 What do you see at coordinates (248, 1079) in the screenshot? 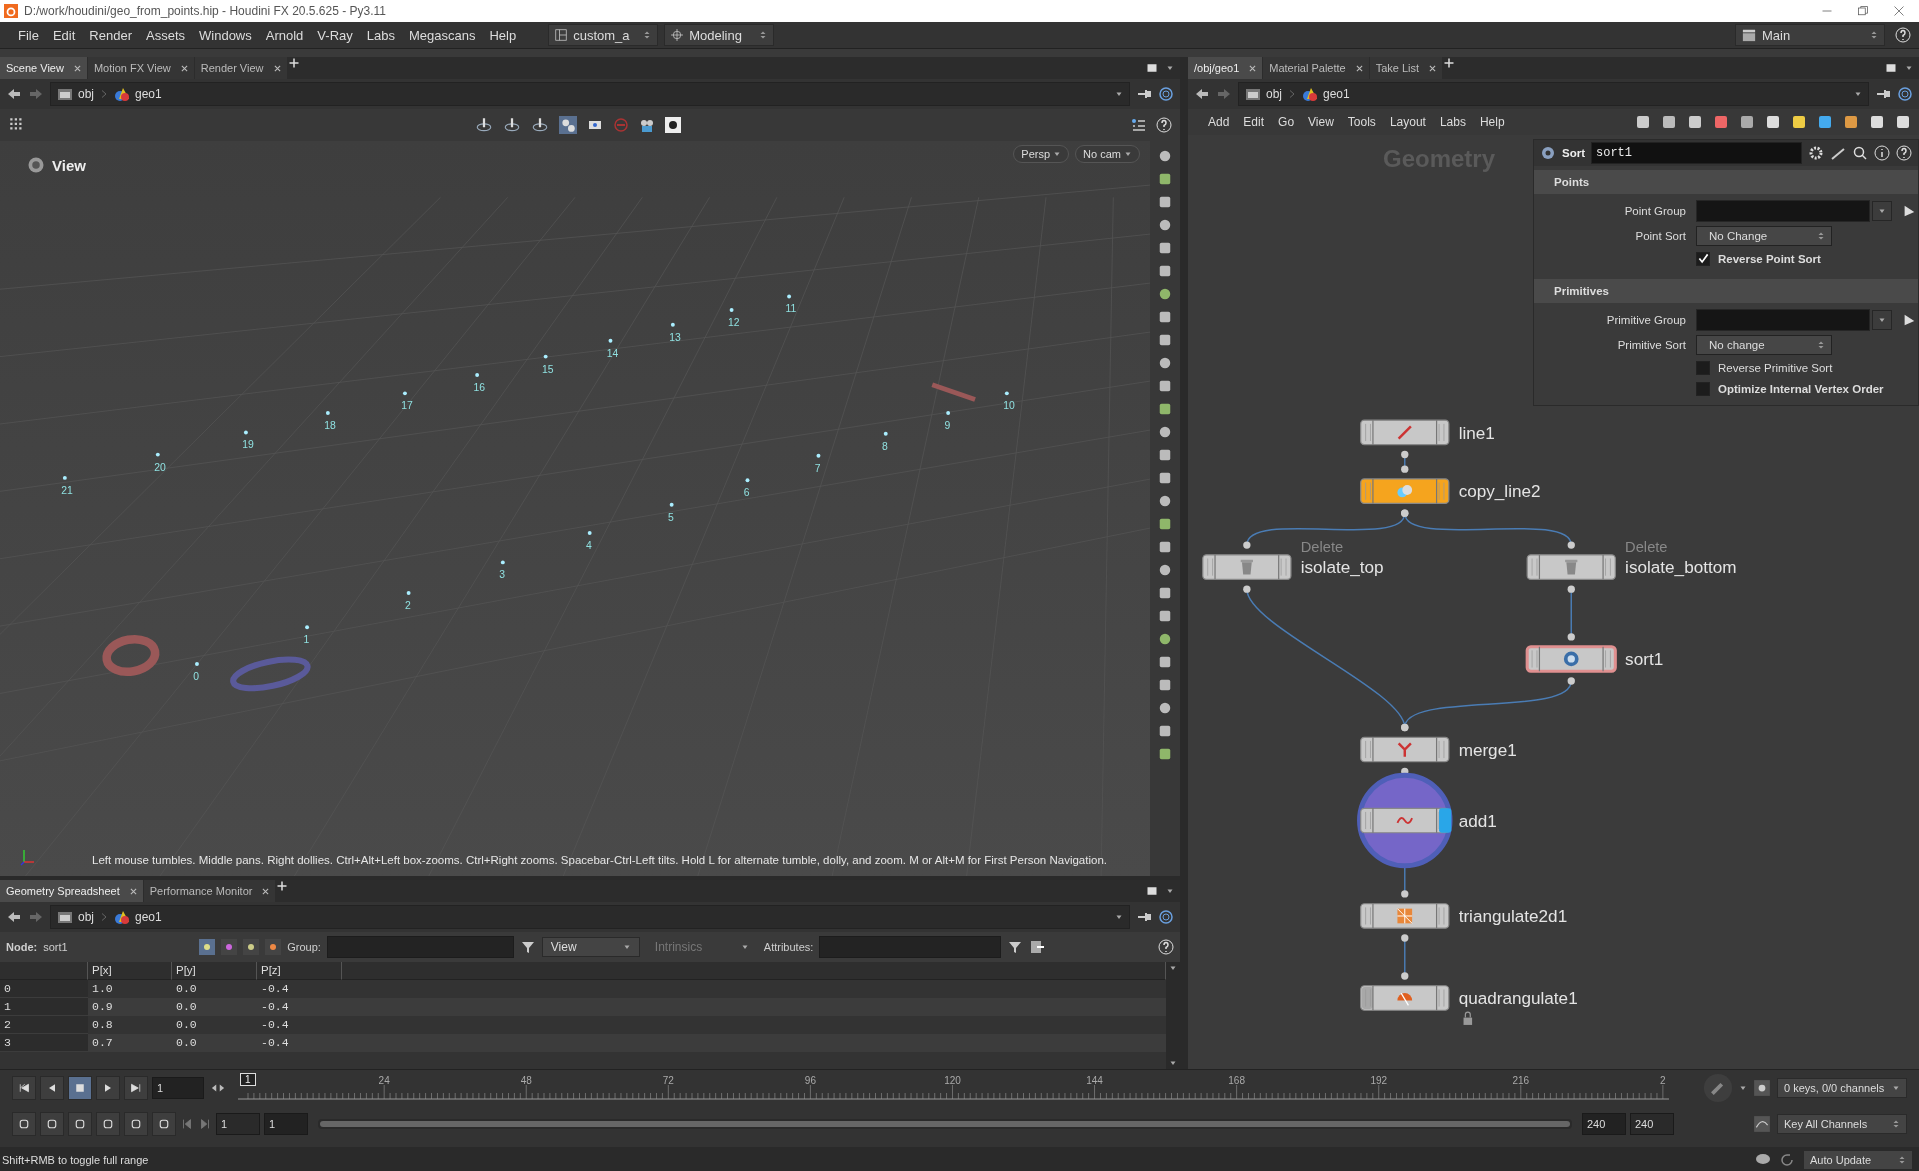
I see `current-frame-marker: 1` at bounding box center [248, 1079].